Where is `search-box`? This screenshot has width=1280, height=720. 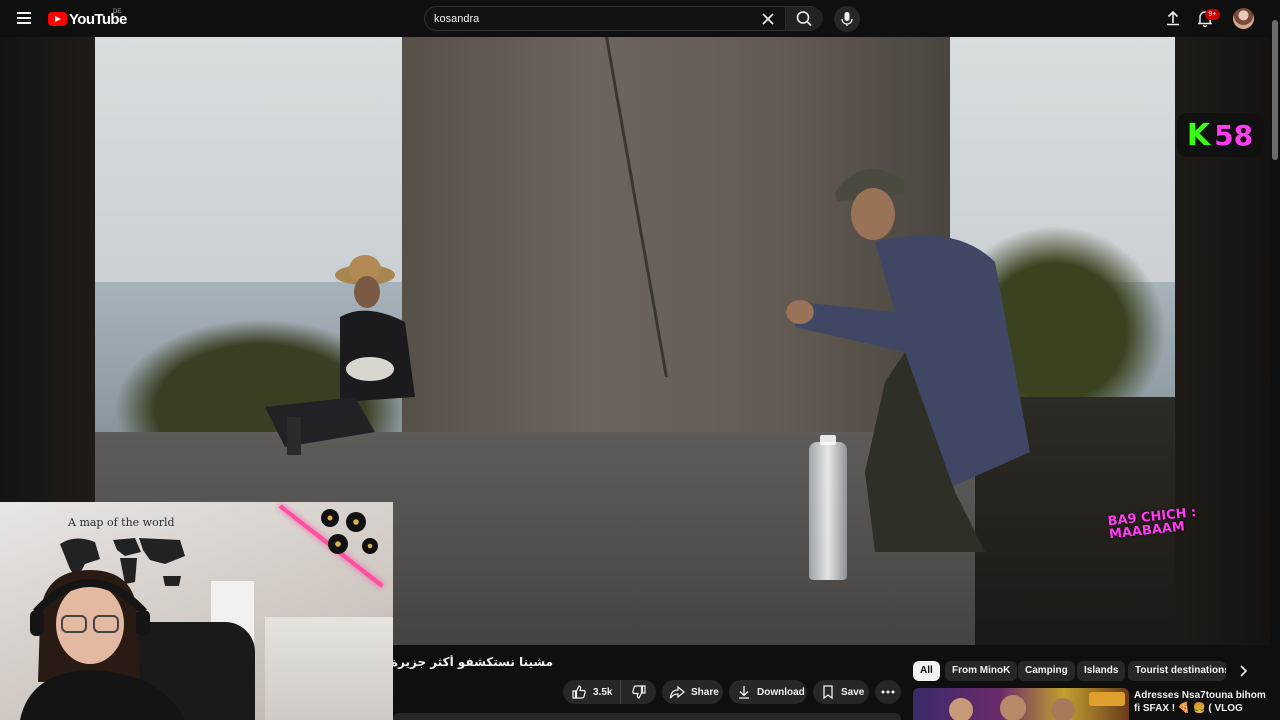 search-box is located at coordinates (623, 18).